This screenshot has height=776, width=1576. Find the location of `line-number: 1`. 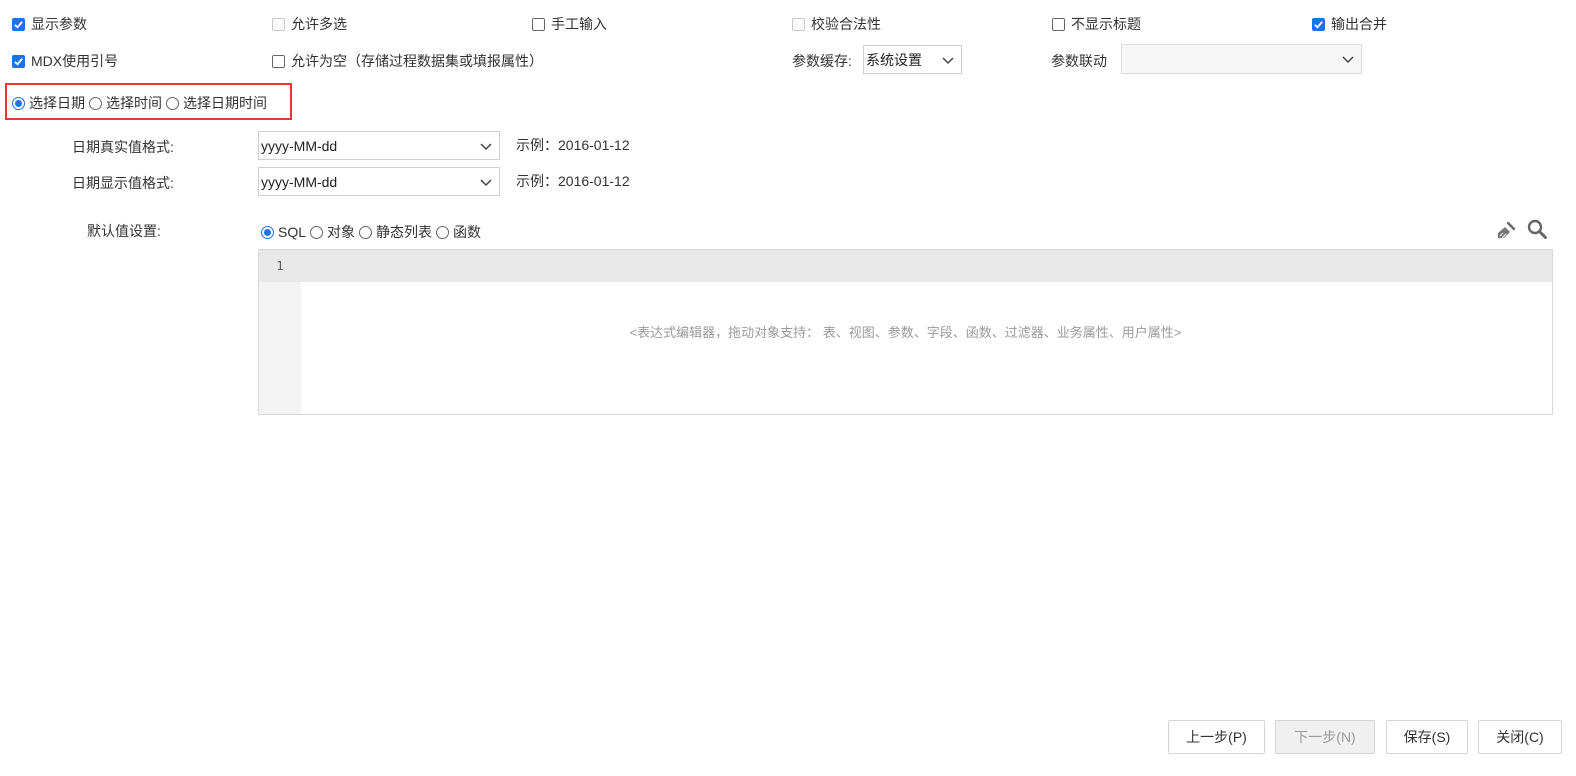

line-number: 1 is located at coordinates (280, 266).